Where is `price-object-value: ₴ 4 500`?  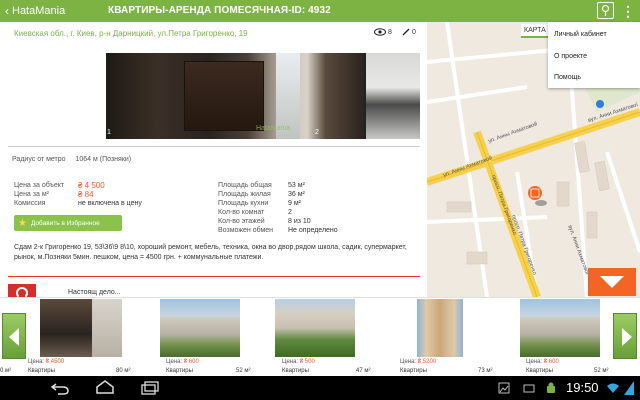
price-object-value: ₴ 4 500 is located at coordinates (91, 185).